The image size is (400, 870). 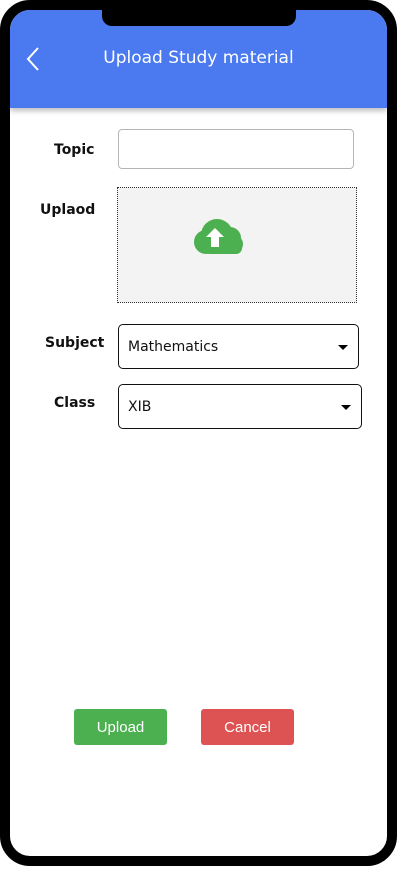 What do you see at coordinates (75, 343) in the screenshot?
I see `subject-label: Subject` at bounding box center [75, 343].